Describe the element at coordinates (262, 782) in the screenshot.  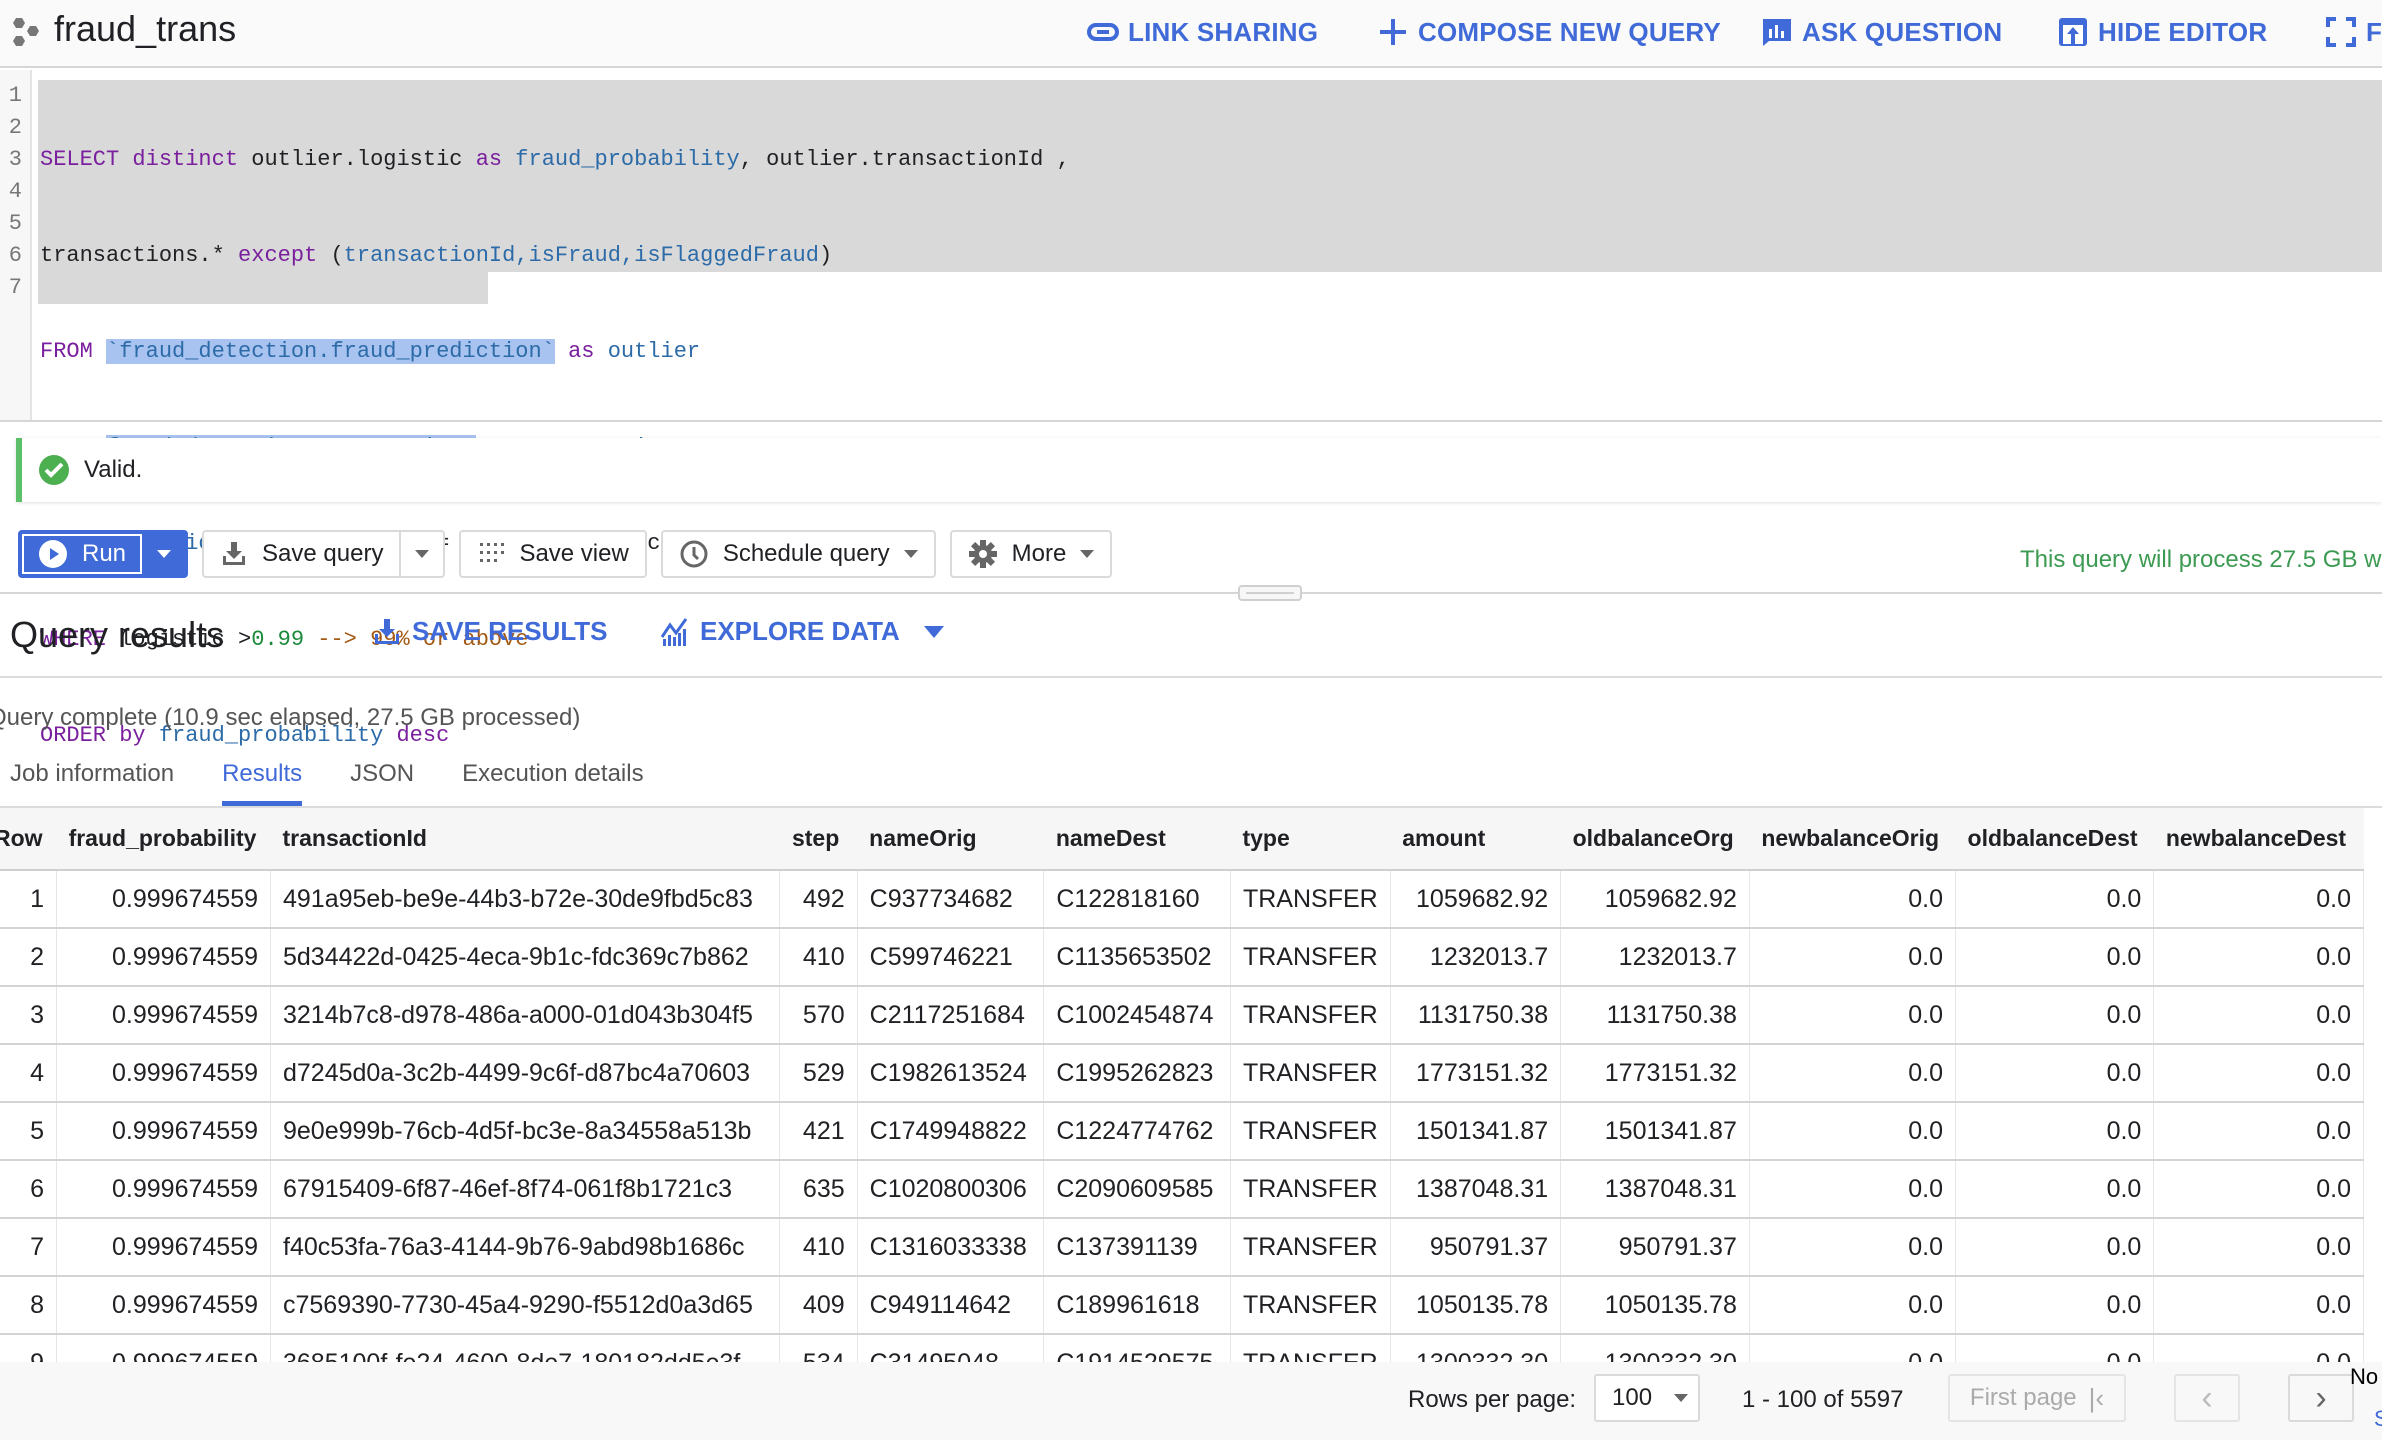
I see `tab-results: Results` at that location.